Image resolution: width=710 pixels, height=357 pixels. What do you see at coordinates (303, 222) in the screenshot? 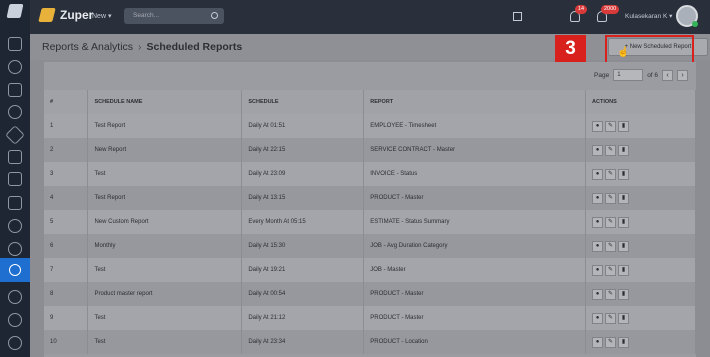
I see `row-schedule: Every Month At 05:15` at bounding box center [303, 222].